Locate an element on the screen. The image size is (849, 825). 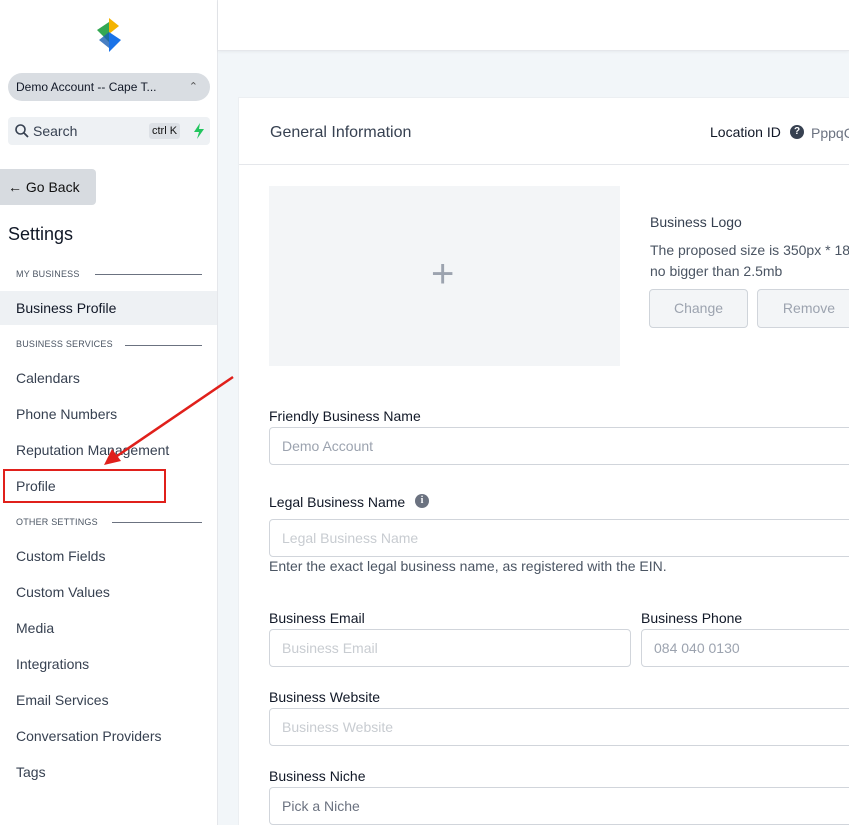
search-shortcut: ctrl K is located at coordinates (165, 131).